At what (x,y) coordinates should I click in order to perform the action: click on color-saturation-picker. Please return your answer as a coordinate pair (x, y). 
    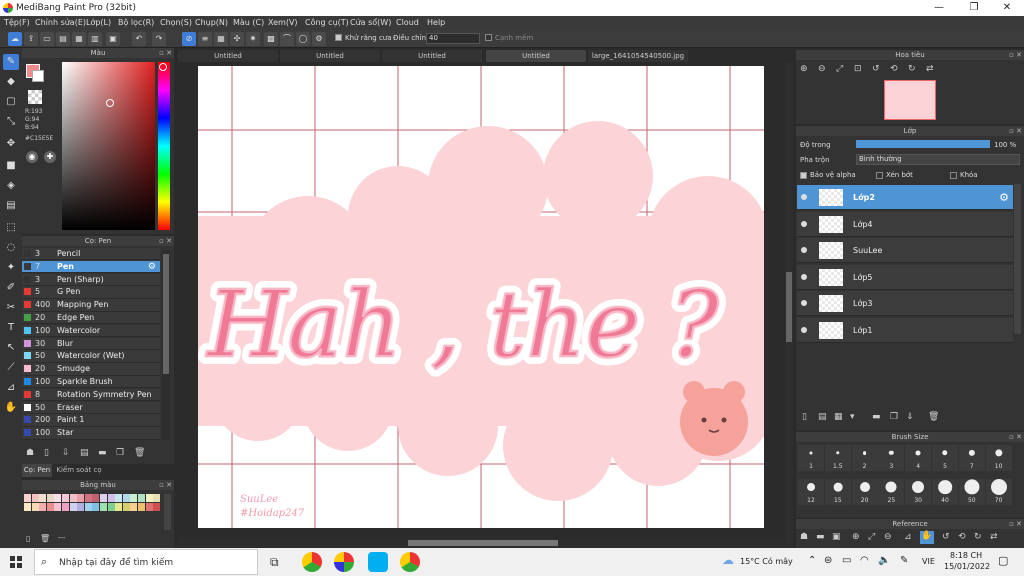
    Looking at the image, I should click on (108, 146).